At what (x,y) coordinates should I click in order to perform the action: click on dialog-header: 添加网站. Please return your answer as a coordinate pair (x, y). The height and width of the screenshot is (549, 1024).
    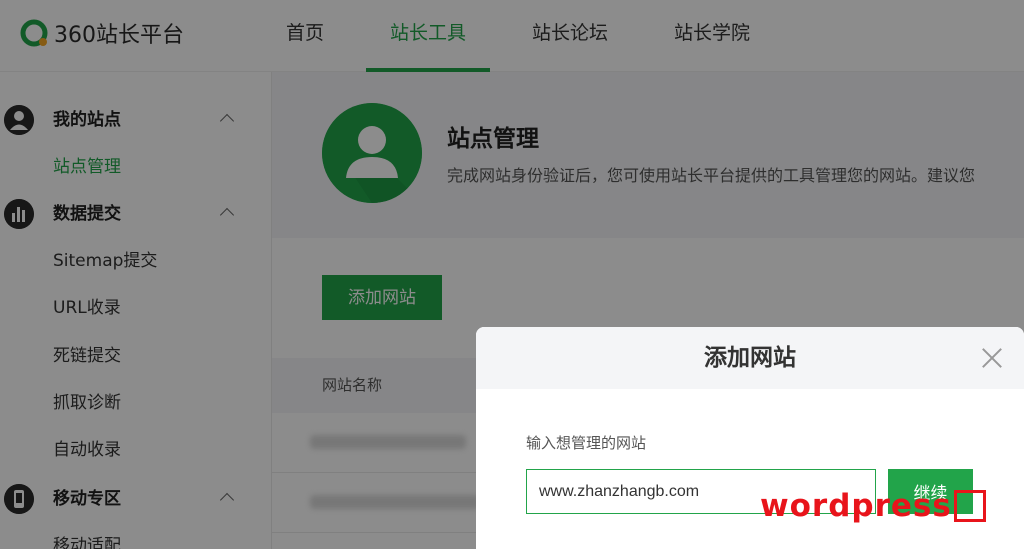
    Looking at the image, I should click on (750, 358).